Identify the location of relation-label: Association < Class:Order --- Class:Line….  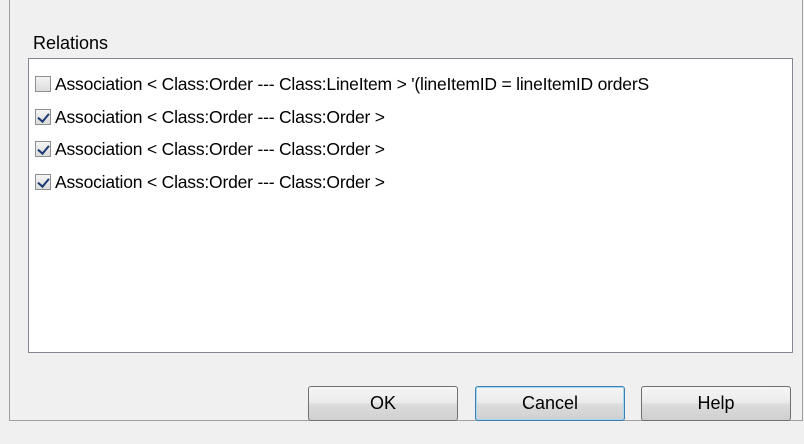
(352, 83).